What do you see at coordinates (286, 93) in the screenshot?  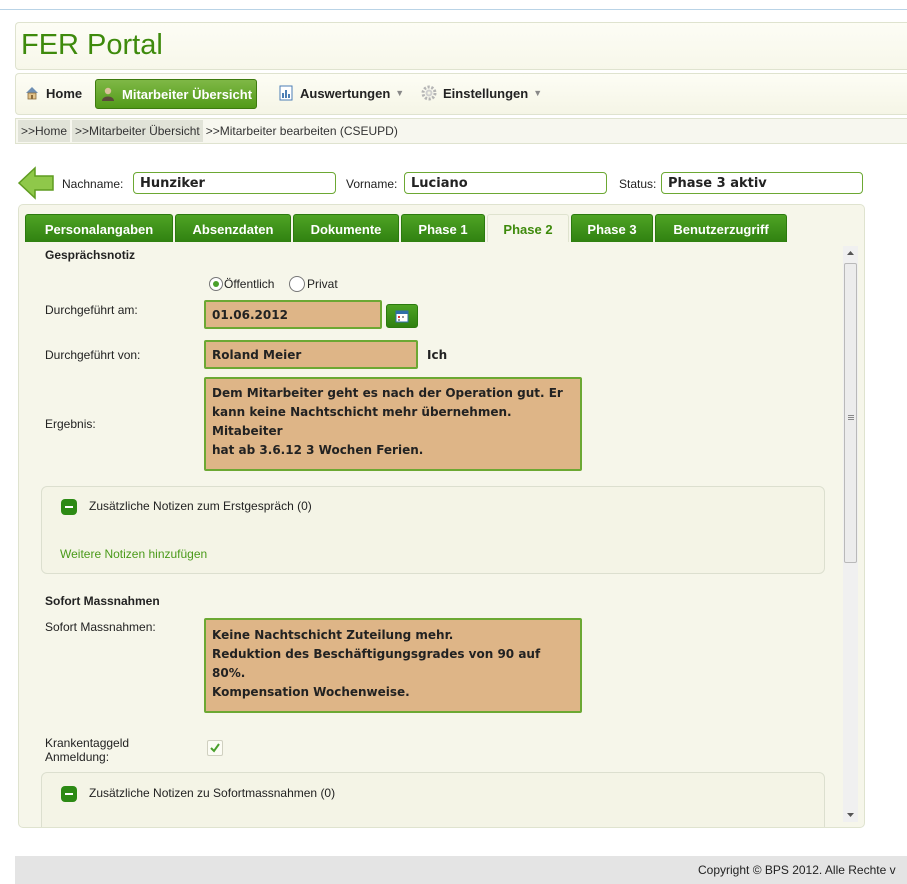 I see `report-icon` at bounding box center [286, 93].